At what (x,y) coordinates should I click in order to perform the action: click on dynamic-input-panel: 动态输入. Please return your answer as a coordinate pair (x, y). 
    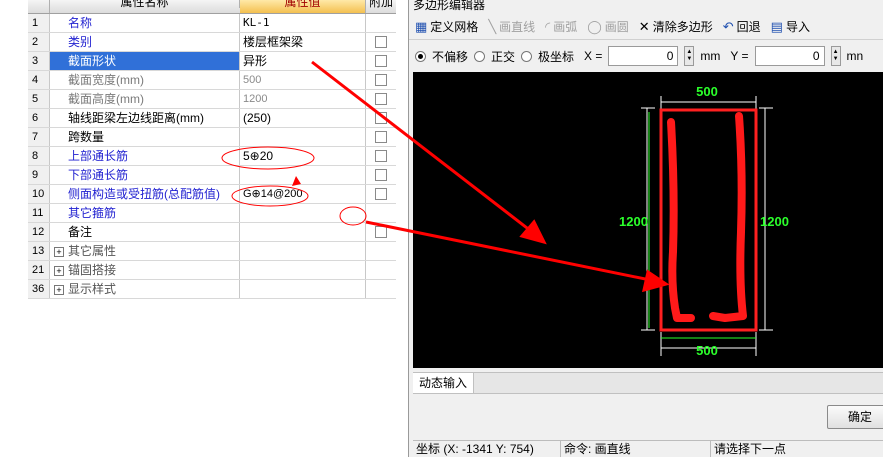
    Looking at the image, I should click on (648, 383).